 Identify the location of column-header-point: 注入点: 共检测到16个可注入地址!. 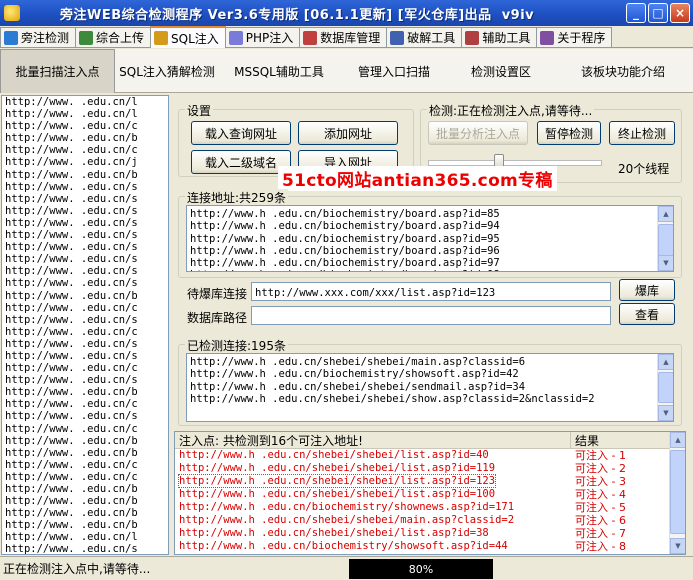
(373, 440).